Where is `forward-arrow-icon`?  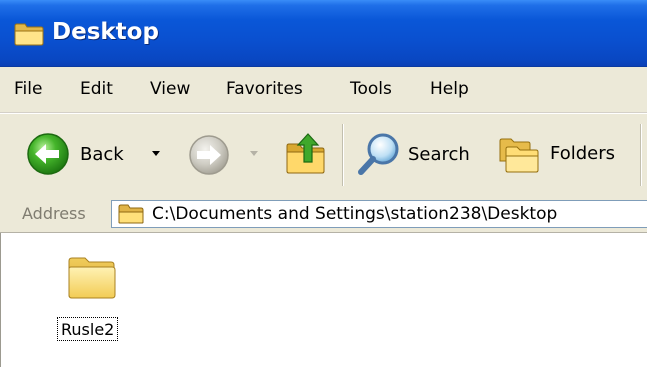
forward-arrow-icon is located at coordinates (209, 155).